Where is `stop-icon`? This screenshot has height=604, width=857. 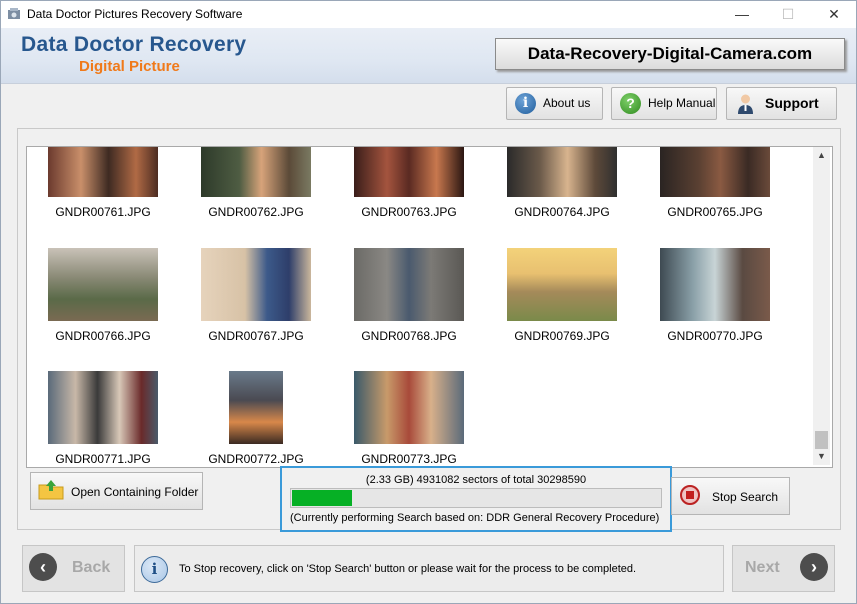 stop-icon is located at coordinates (690, 495).